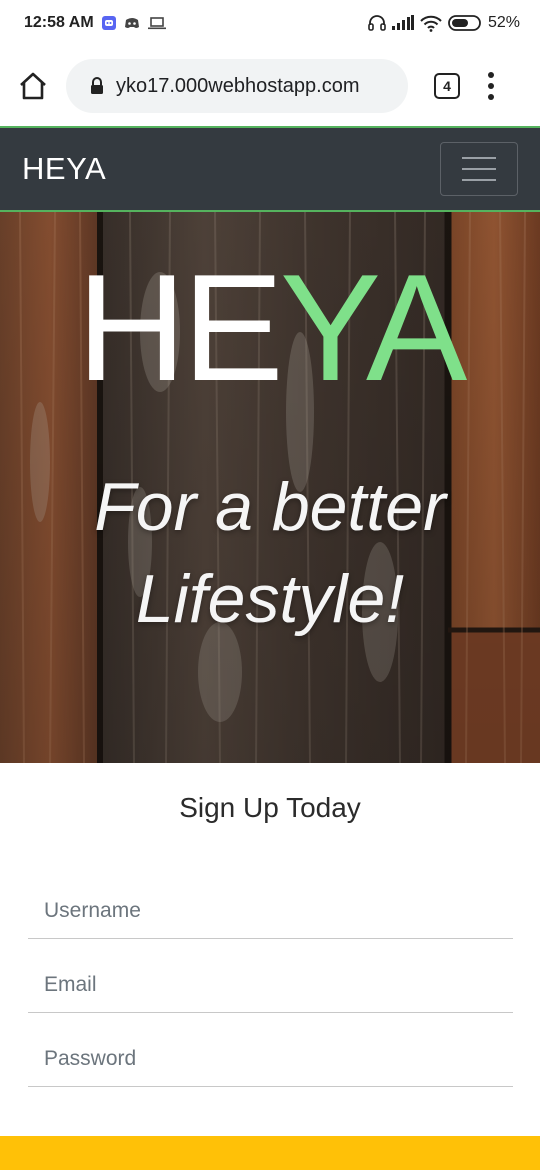 This screenshot has width=540, height=1170. Describe the element at coordinates (503, 22) in the screenshot. I see `battery-percentage: 52%` at that location.